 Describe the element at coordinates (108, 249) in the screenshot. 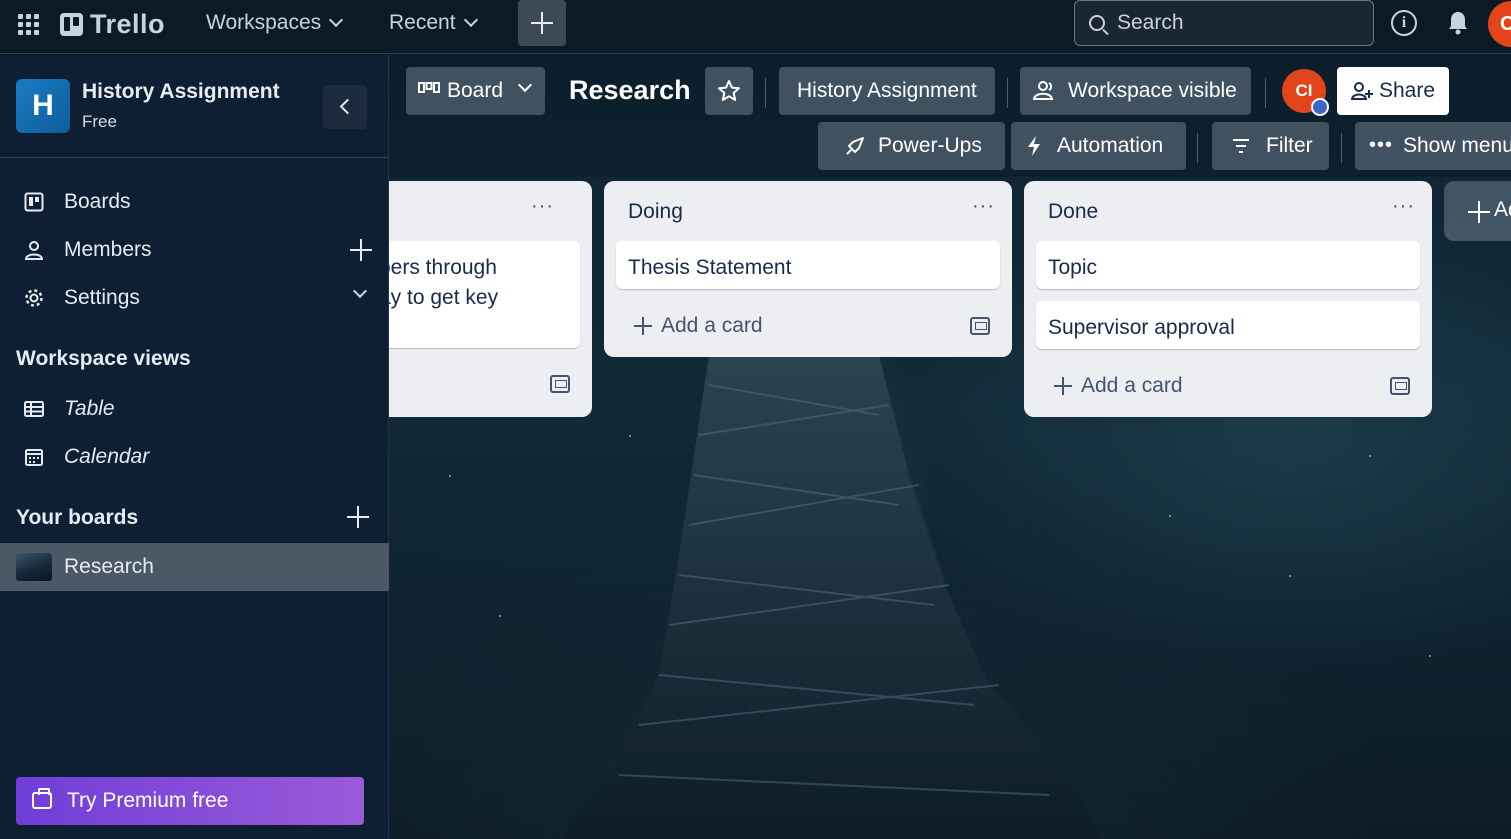

I see `sidebar-item-label: Members` at that location.